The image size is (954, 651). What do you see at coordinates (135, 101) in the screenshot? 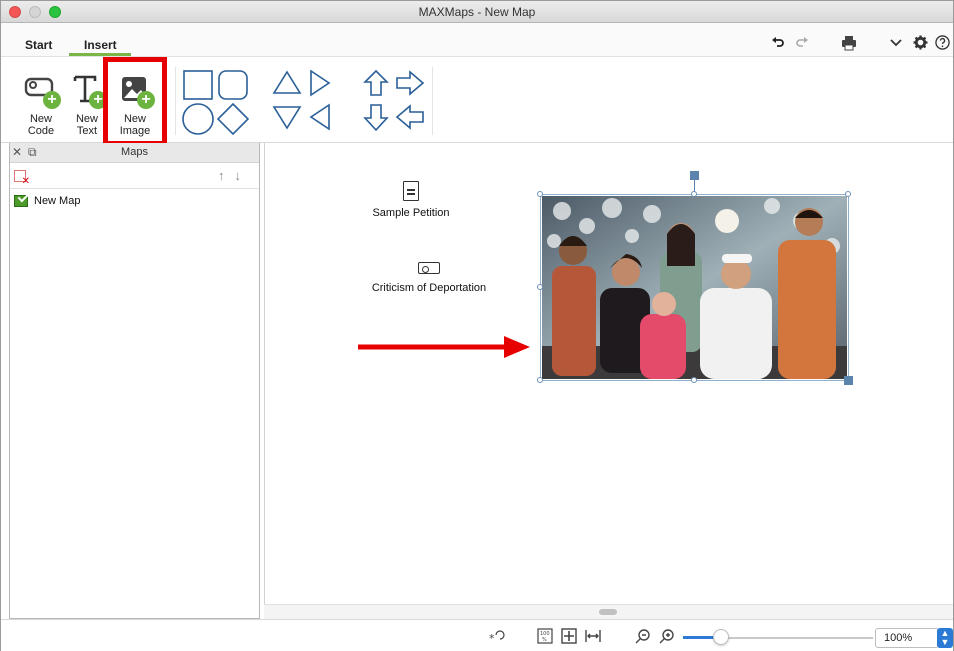
I see `highlight-box` at bounding box center [135, 101].